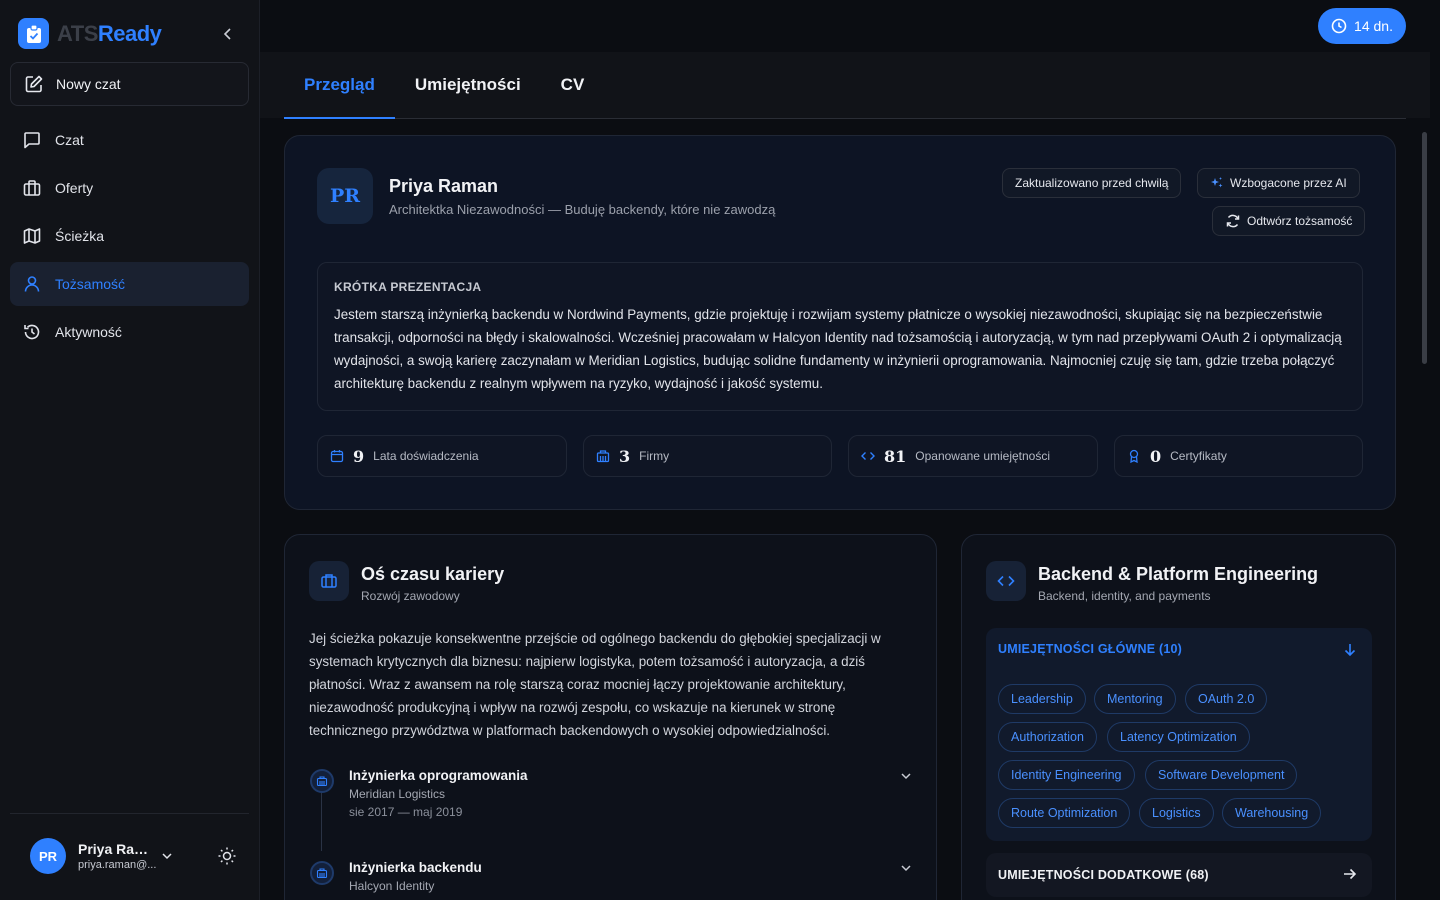 This screenshot has width=1440, height=900. Describe the element at coordinates (88, 84) in the screenshot. I see `new-chat-label: Nowy czat` at that location.